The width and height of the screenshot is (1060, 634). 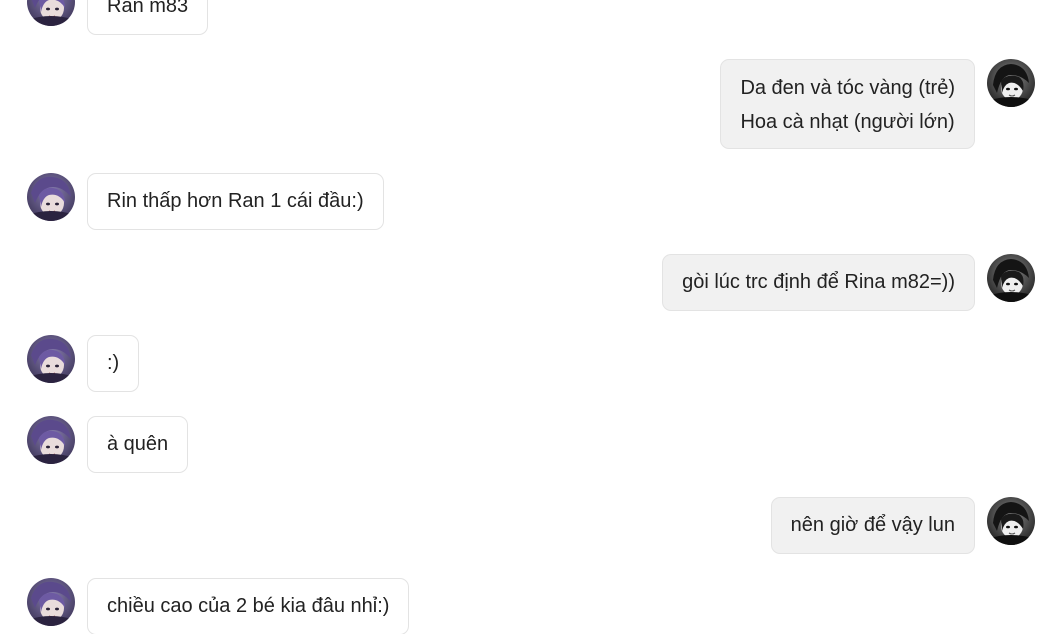 I want to click on message-text: gòi lúc trc định để Rina m82=)), so click(x=818, y=282).